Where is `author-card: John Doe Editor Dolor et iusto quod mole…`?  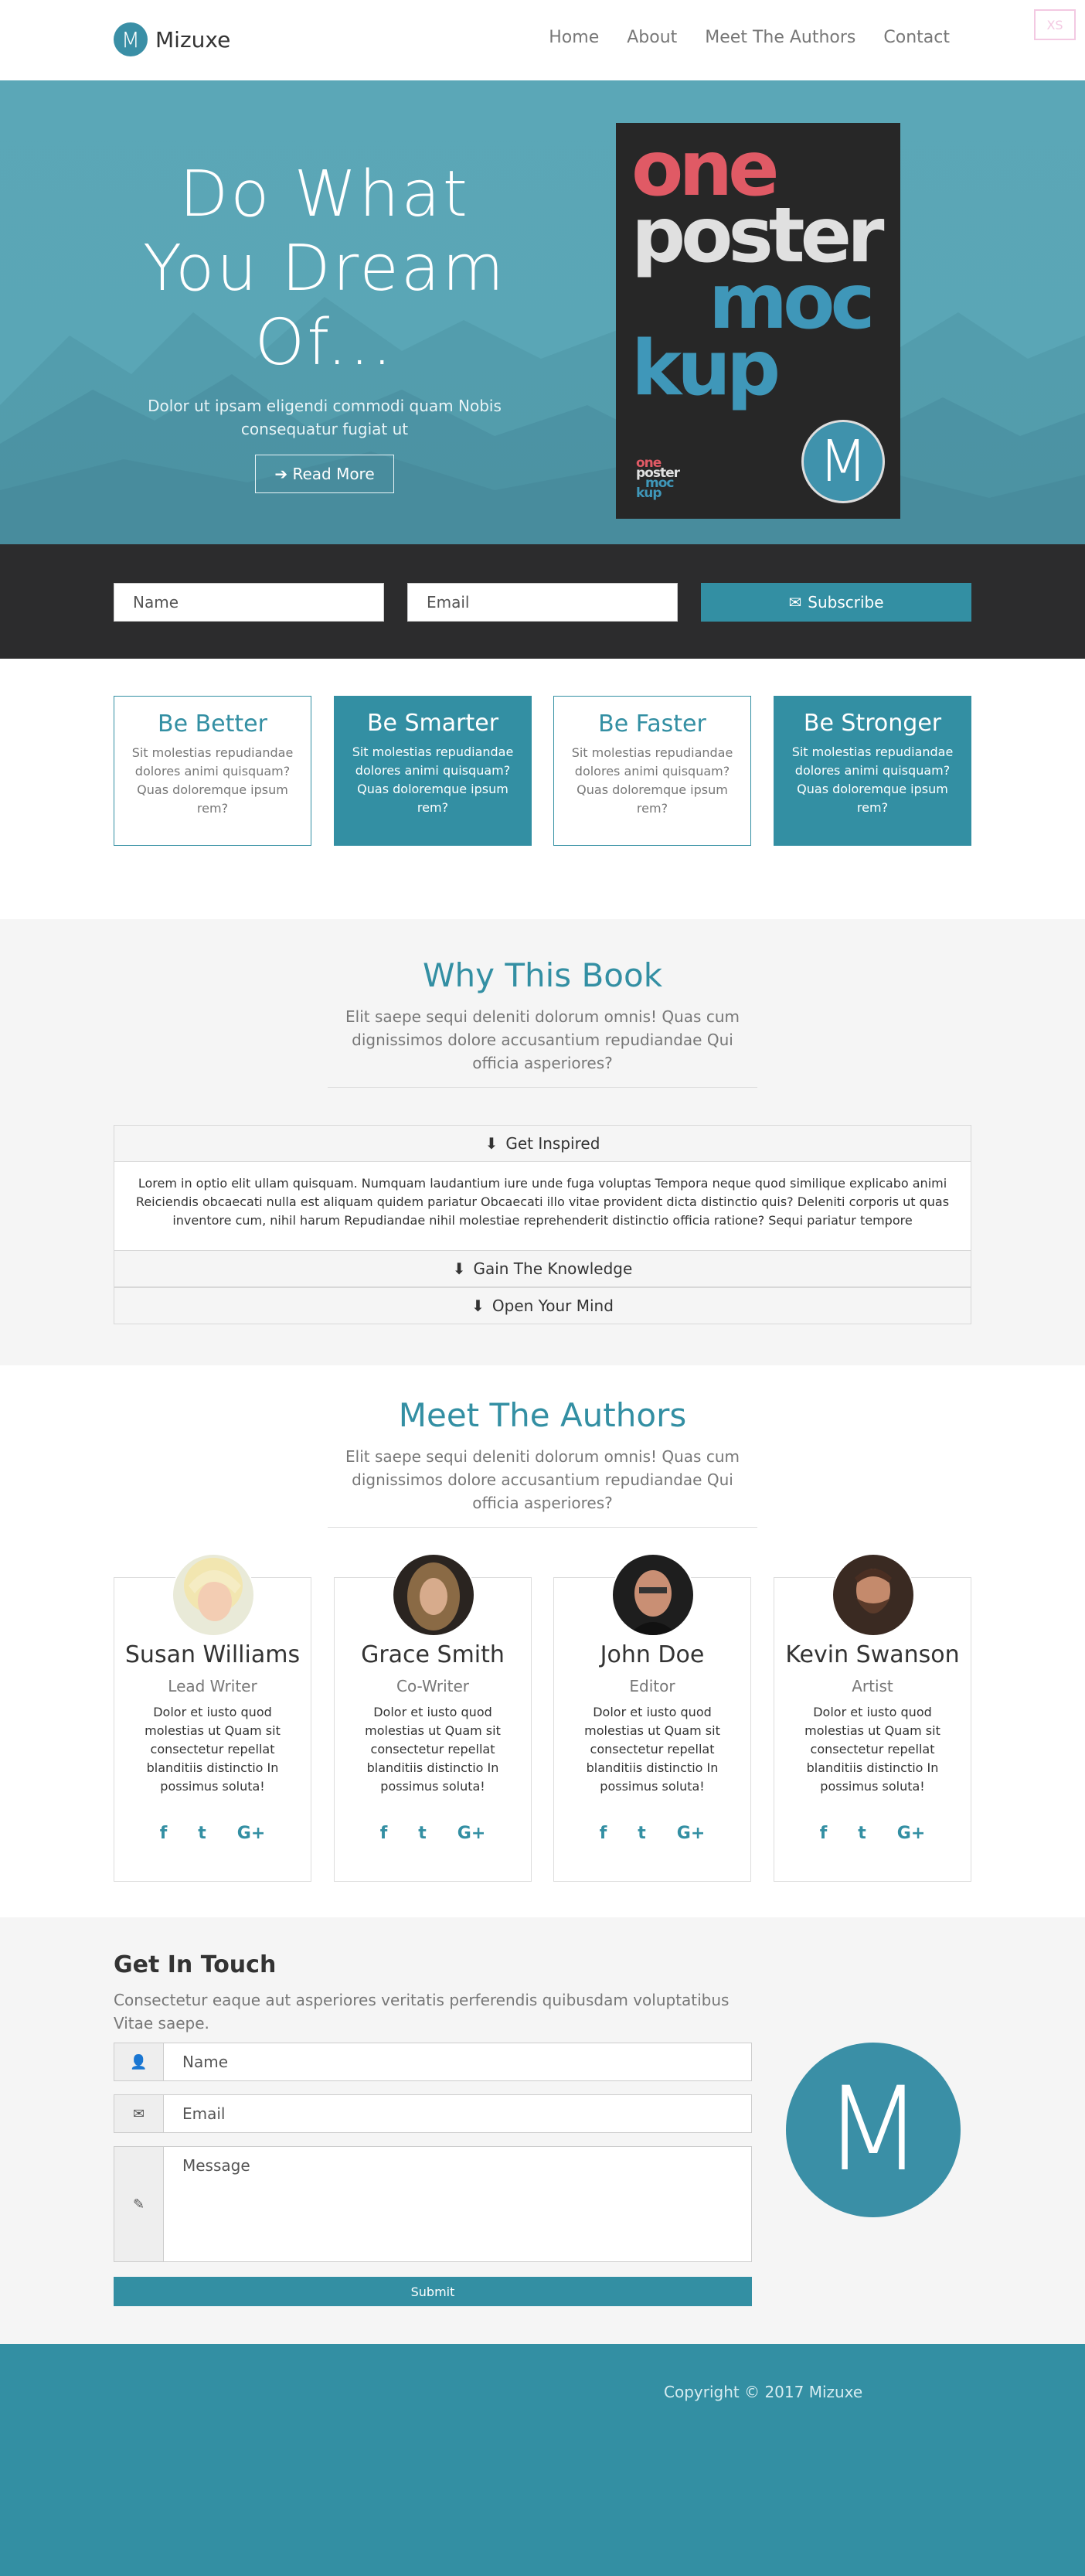
author-card: John Doe Editor Dolor et iusto quod mole… is located at coordinates (652, 1717).